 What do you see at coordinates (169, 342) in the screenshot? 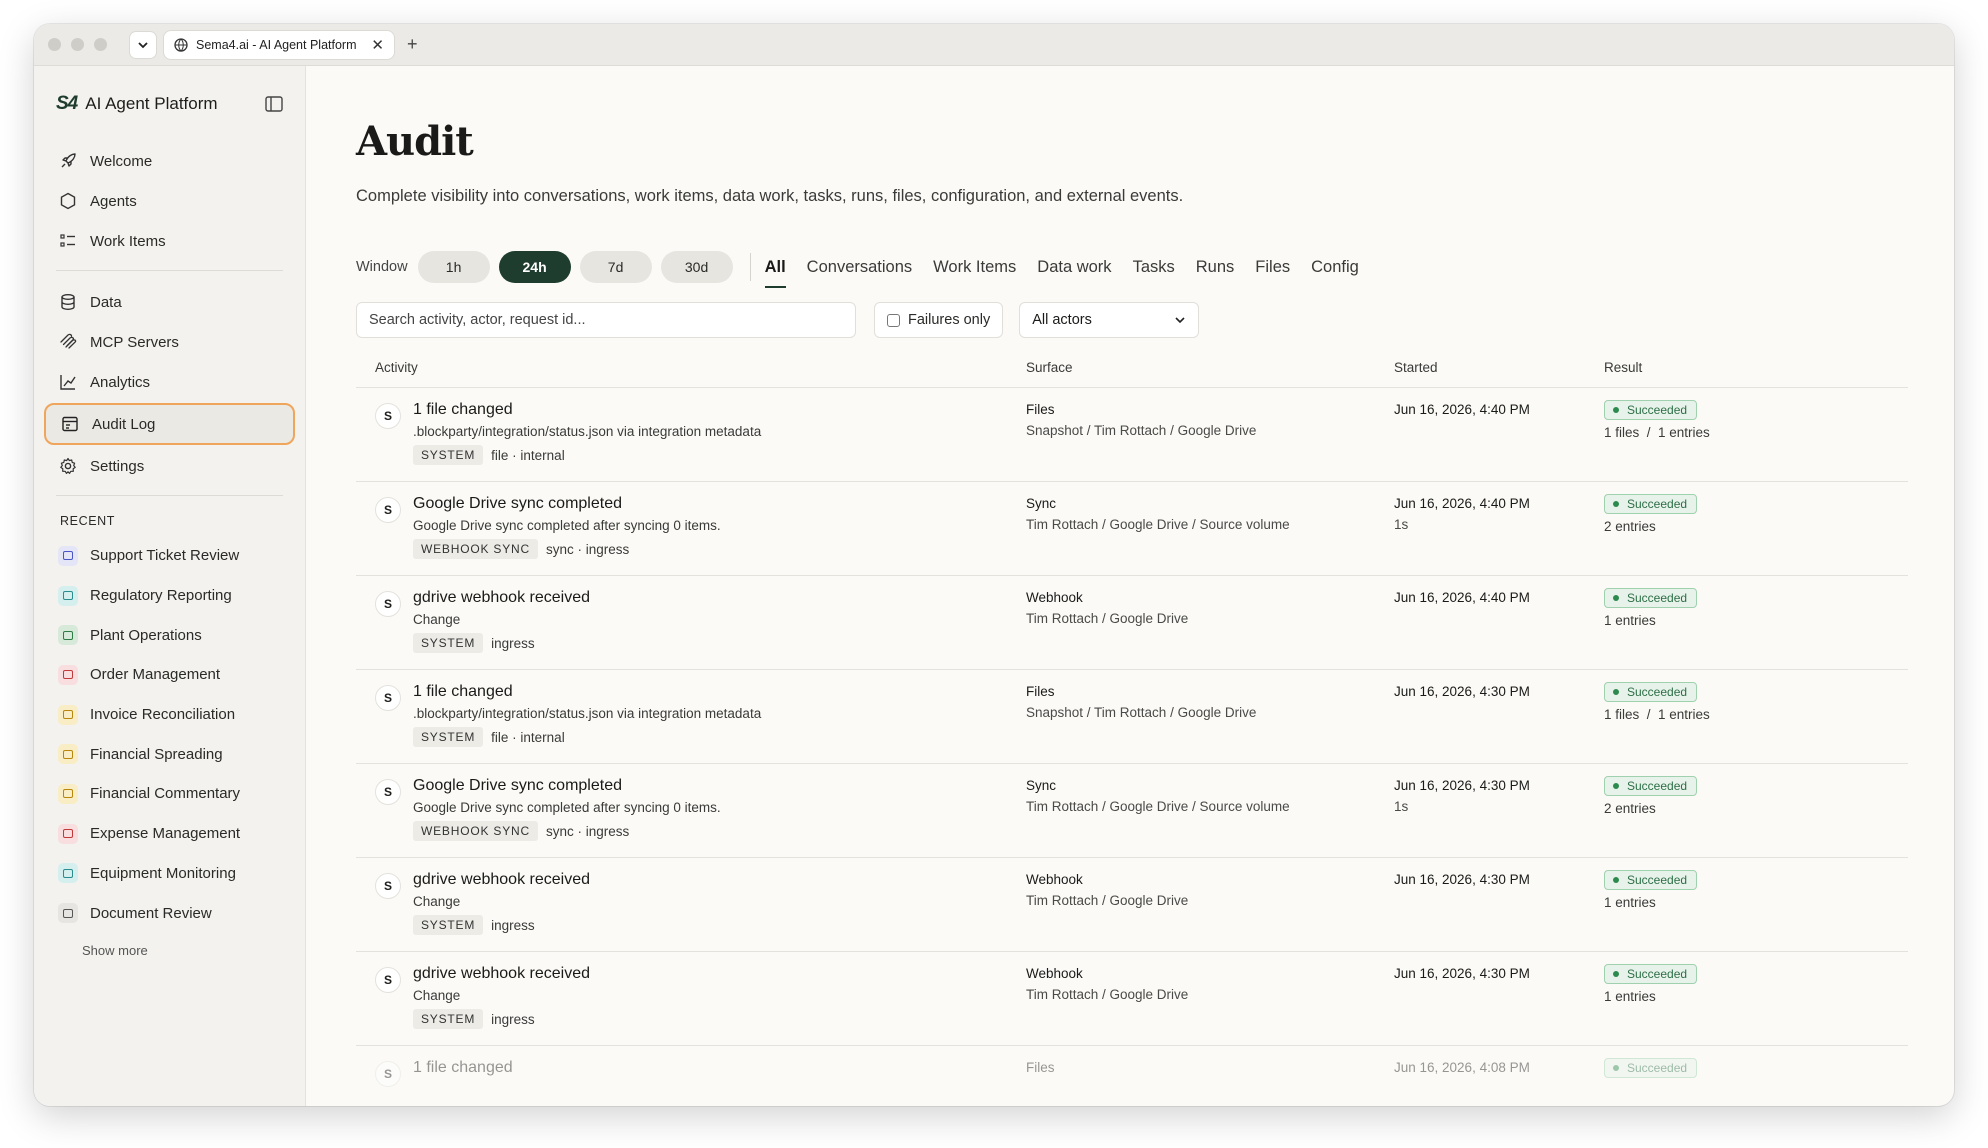
I see `sidebar-item-mcp-servers: MCP Servers` at bounding box center [169, 342].